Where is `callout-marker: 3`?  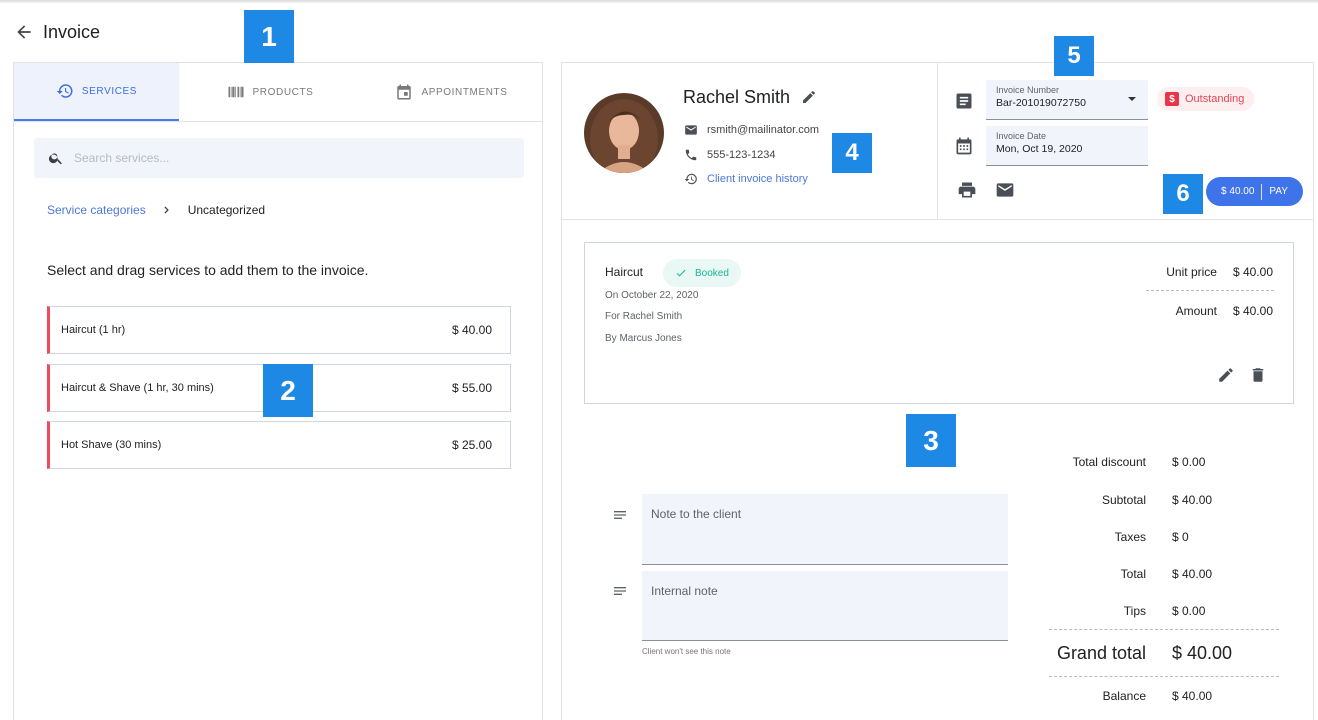
callout-marker: 3 is located at coordinates (931, 440).